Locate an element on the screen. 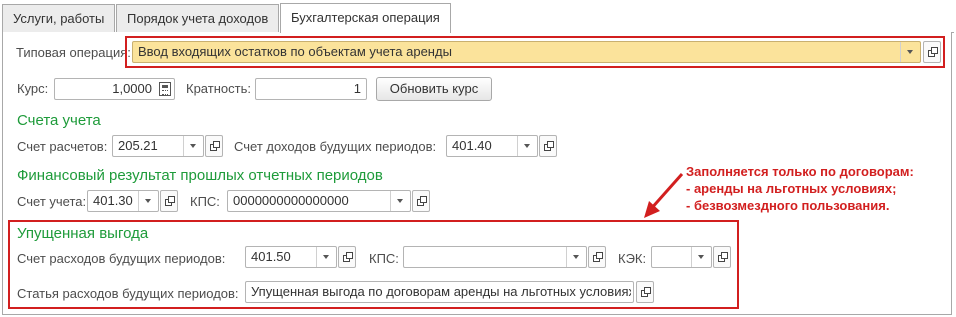 This screenshot has height=317, width=956. prior-account-value: 401.30 is located at coordinates (113, 200).